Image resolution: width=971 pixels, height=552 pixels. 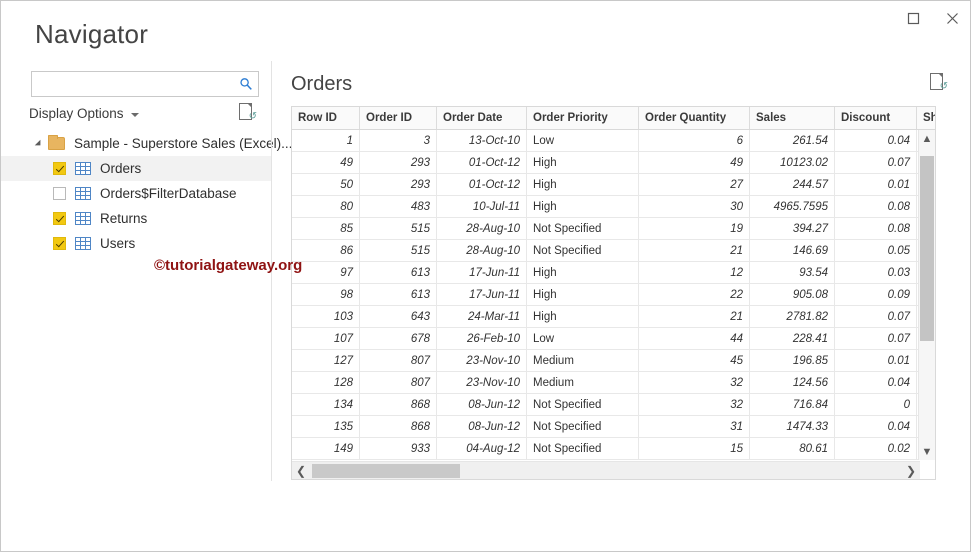 I want to click on table-row: 10364324-Mar-11High212781.820.07E, so click(x=613, y=317).